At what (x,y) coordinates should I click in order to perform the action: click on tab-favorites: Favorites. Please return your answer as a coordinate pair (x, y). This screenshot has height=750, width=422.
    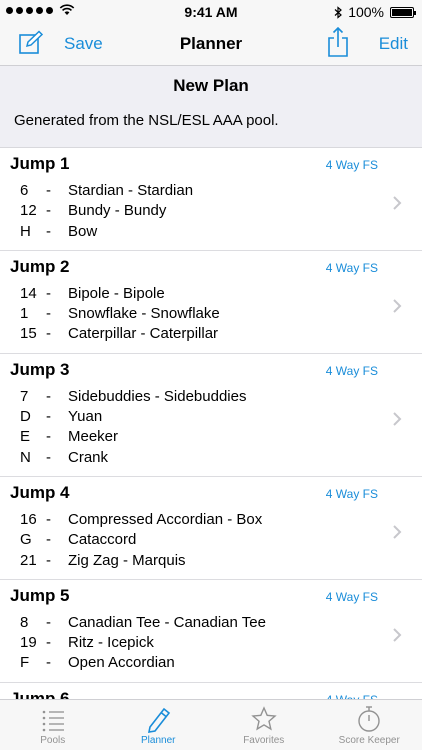
    Looking at the image, I should click on (264, 725).